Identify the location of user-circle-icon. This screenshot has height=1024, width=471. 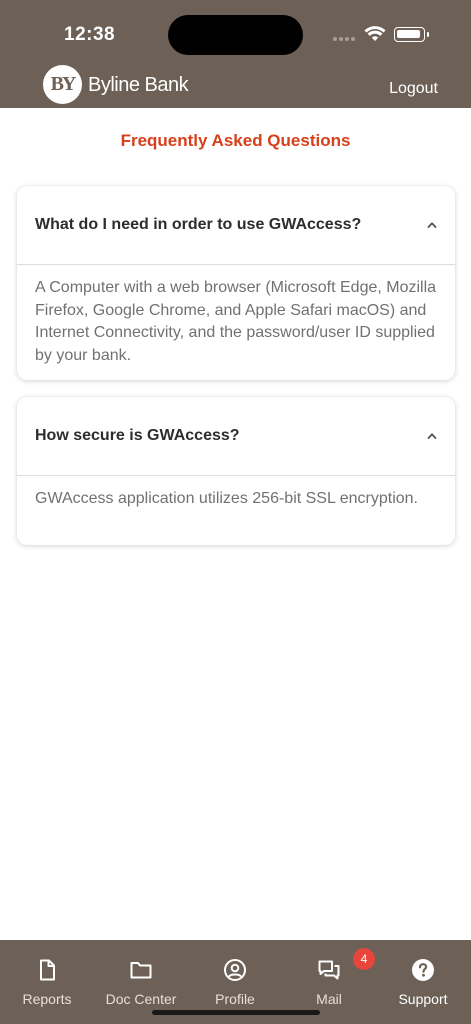
(235, 970).